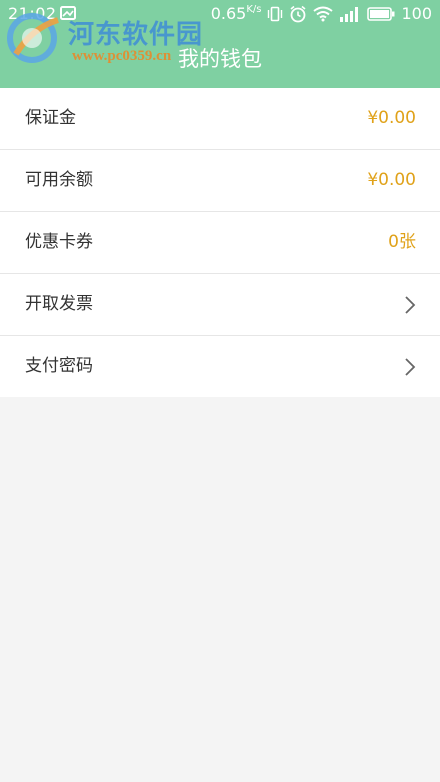  Describe the element at coordinates (220, 367) in the screenshot. I see `menu-item-payment-password: 支付密码` at that location.